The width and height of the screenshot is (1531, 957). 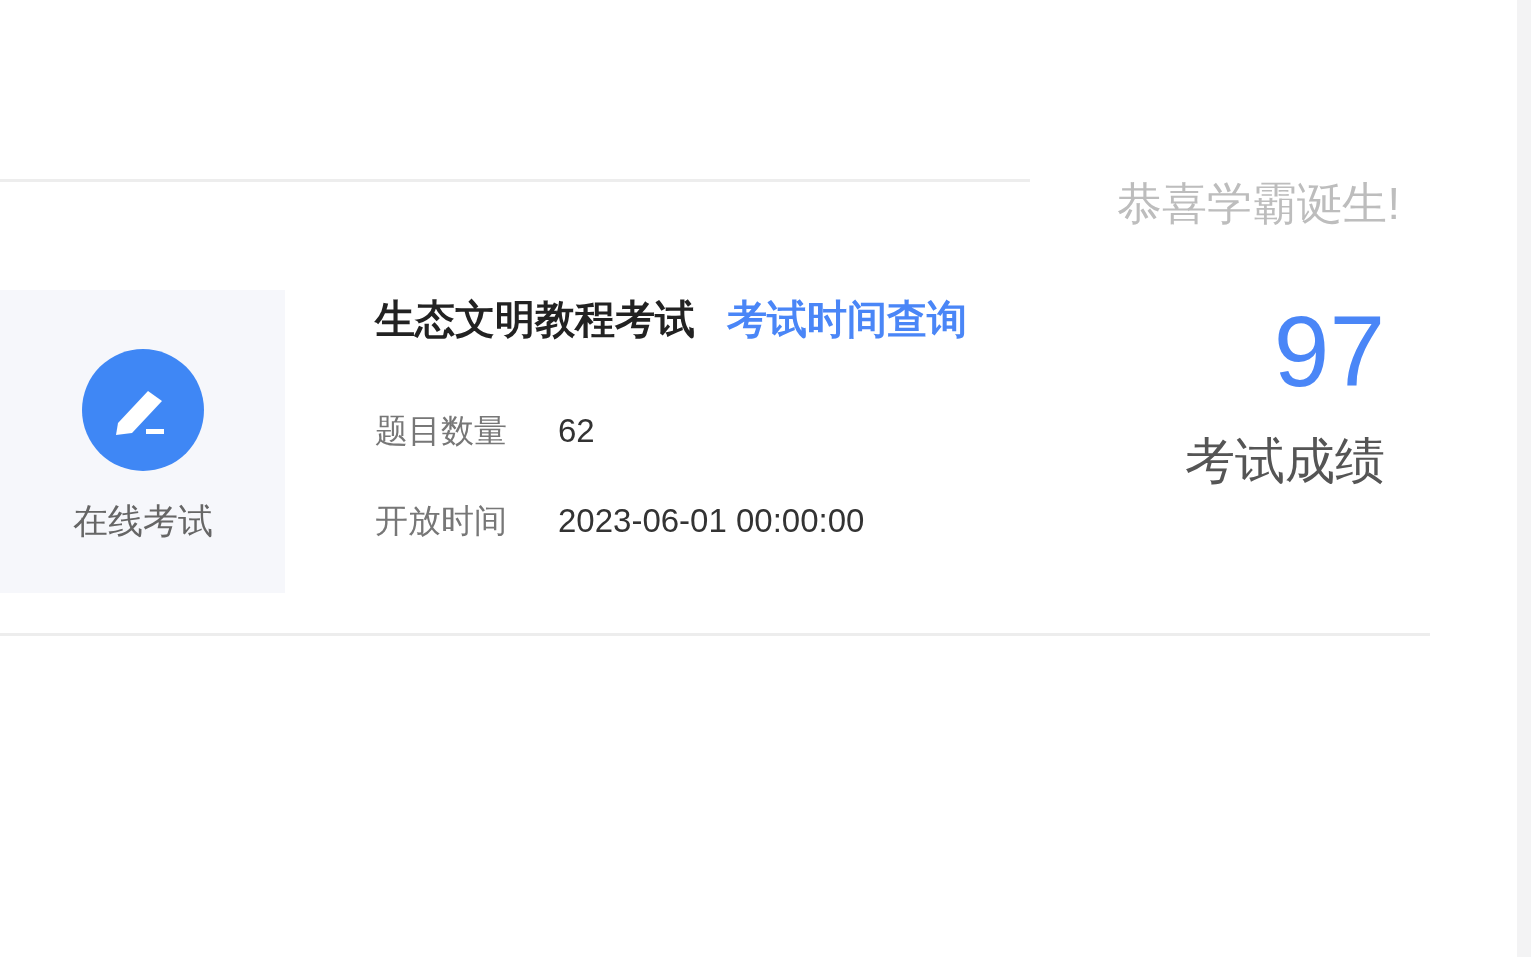 What do you see at coordinates (441, 520) in the screenshot?
I see `field-label: 开放时间` at bounding box center [441, 520].